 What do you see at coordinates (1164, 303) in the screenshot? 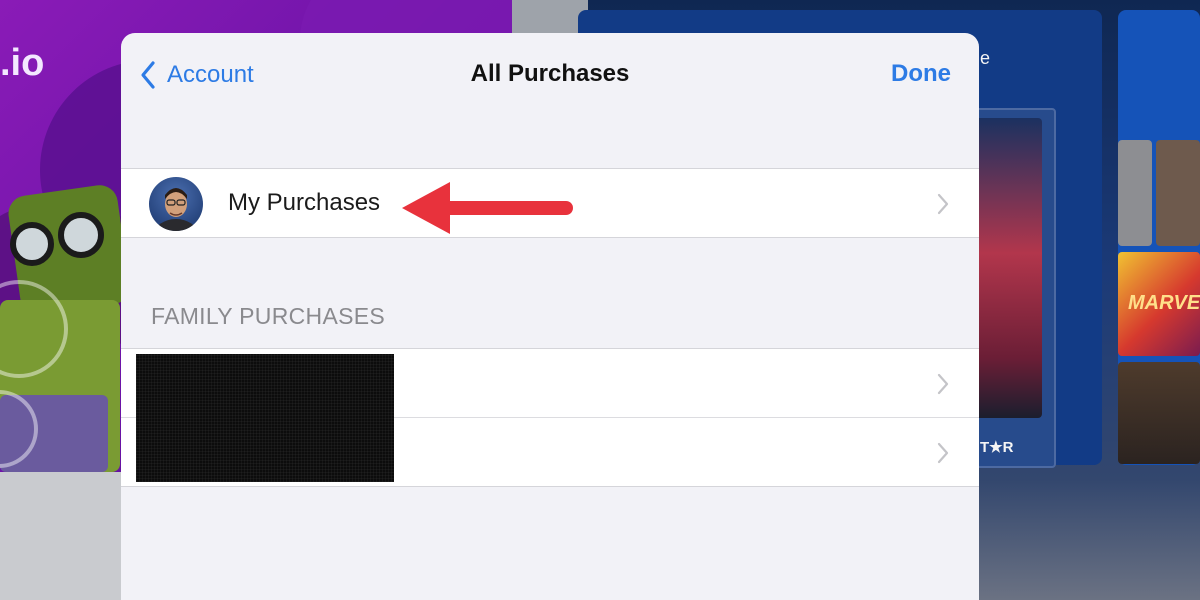
I see `background-tile-marvel: MARVEL` at bounding box center [1164, 303].